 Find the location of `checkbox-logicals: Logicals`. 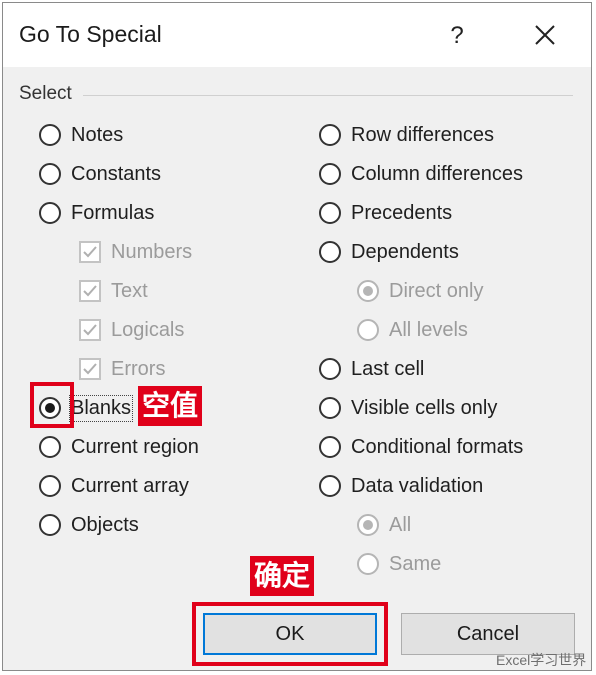

checkbox-logicals: Logicals is located at coordinates (131, 330).